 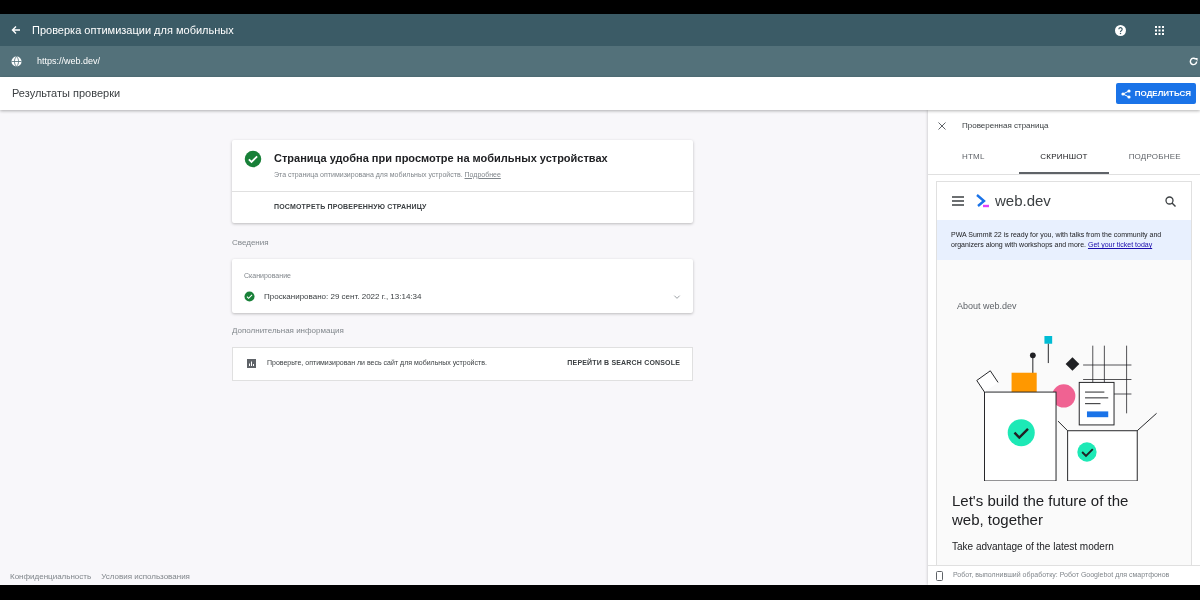 I want to click on tab: СКРИНШОТ, so click(x=1064, y=158).